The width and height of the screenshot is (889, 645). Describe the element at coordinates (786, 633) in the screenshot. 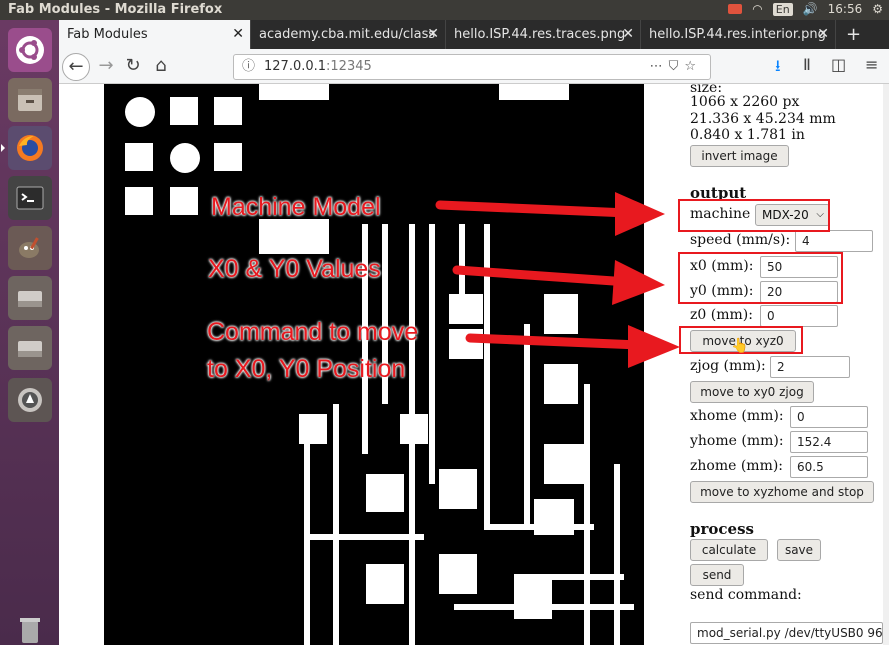

I see `send-command-input: mod_serial.py /dev/ttyUSB0 9600` at that location.